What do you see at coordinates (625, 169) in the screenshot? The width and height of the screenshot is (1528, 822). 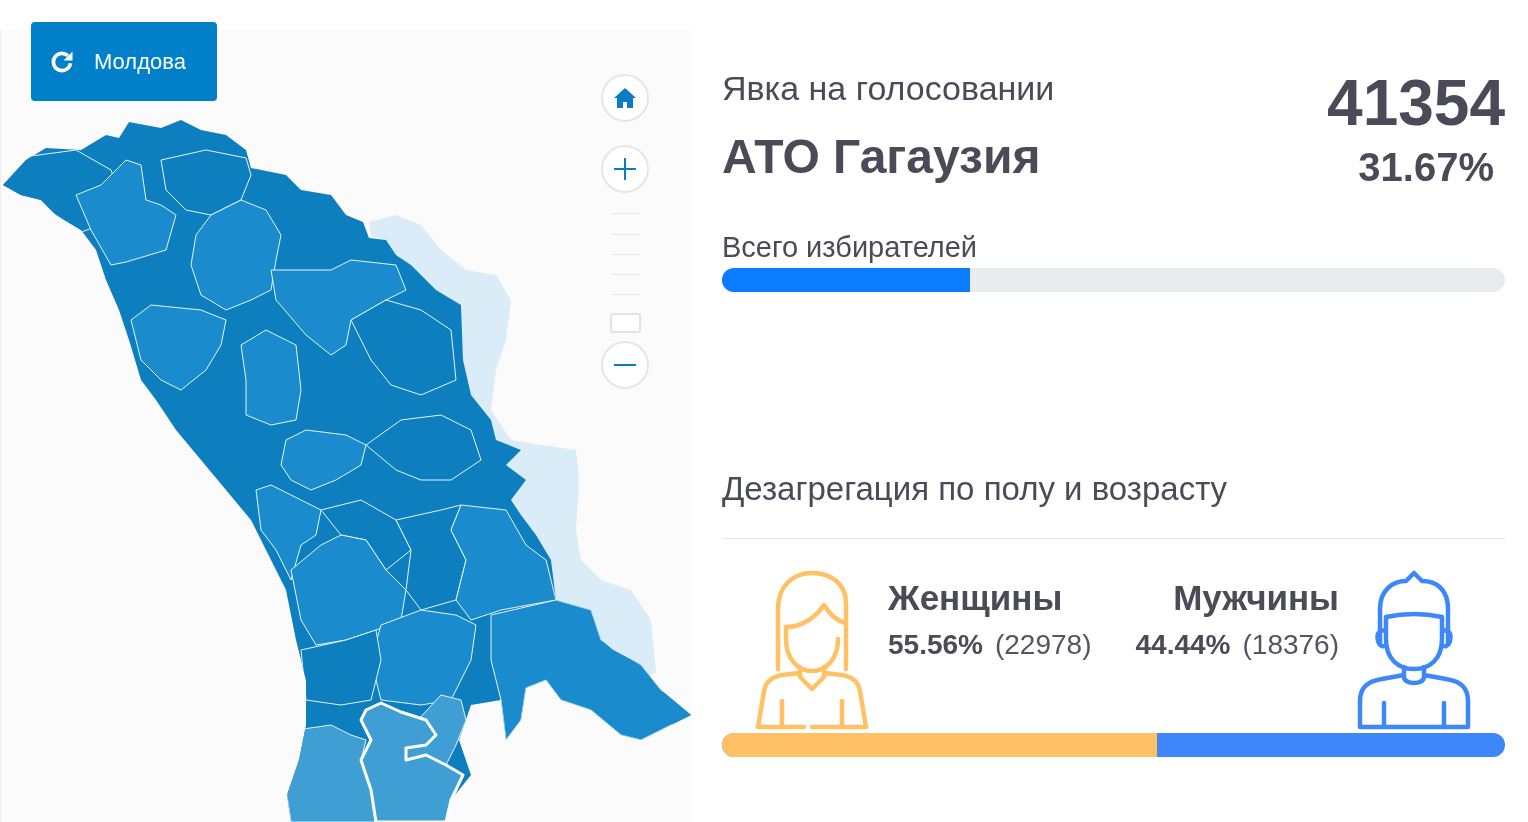 I see `plus-icon` at bounding box center [625, 169].